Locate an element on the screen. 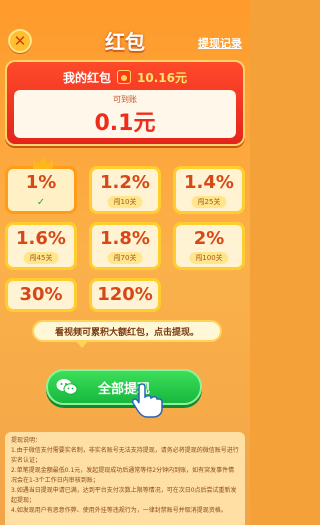 The width and height of the screenshot is (320, 525). red-packet-icon is located at coordinates (124, 77).